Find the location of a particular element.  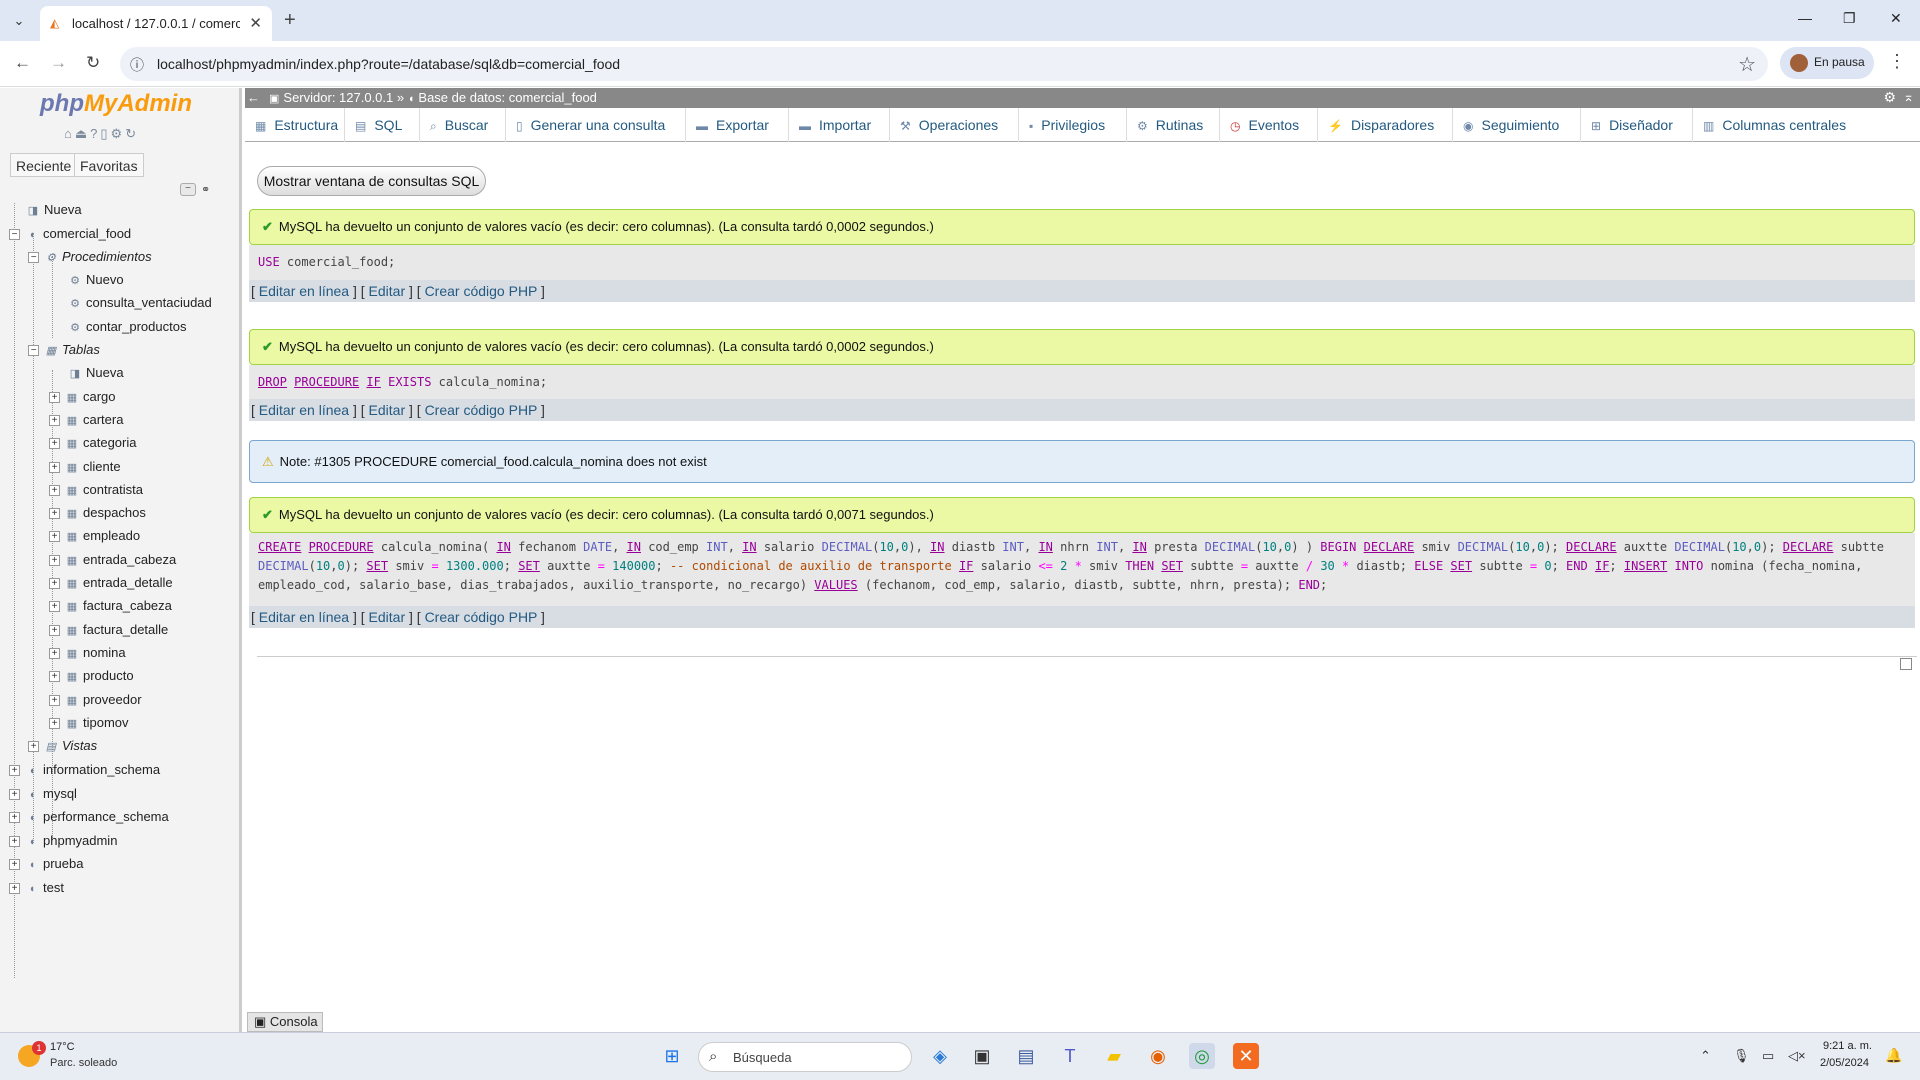

tree-table-contratista: + ▦ contratista is located at coordinates (96, 490).